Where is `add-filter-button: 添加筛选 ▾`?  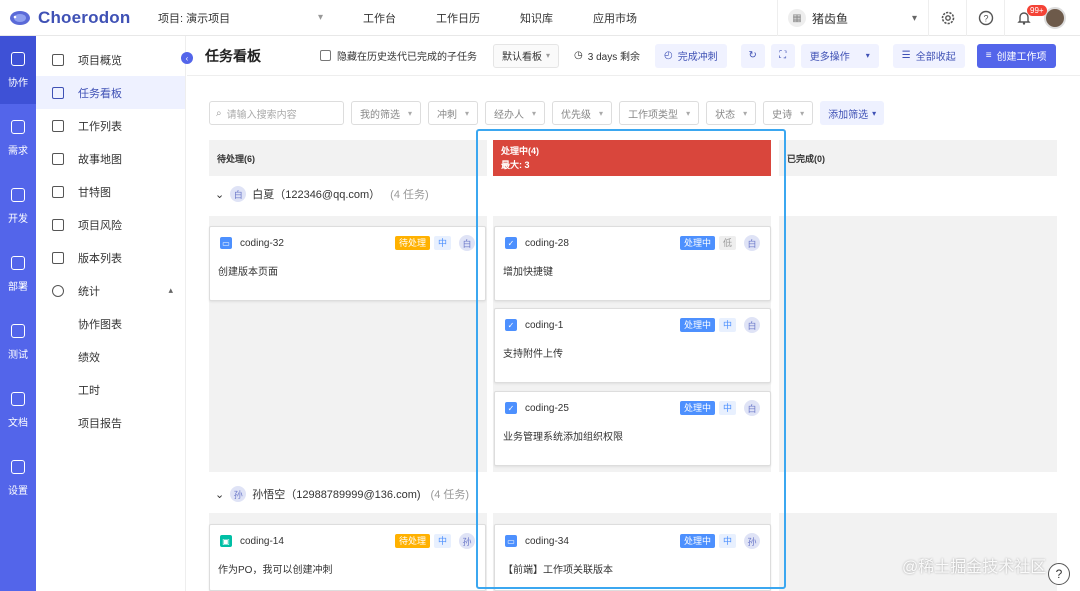 add-filter-button: 添加筛选 ▾ is located at coordinates (852, 113).